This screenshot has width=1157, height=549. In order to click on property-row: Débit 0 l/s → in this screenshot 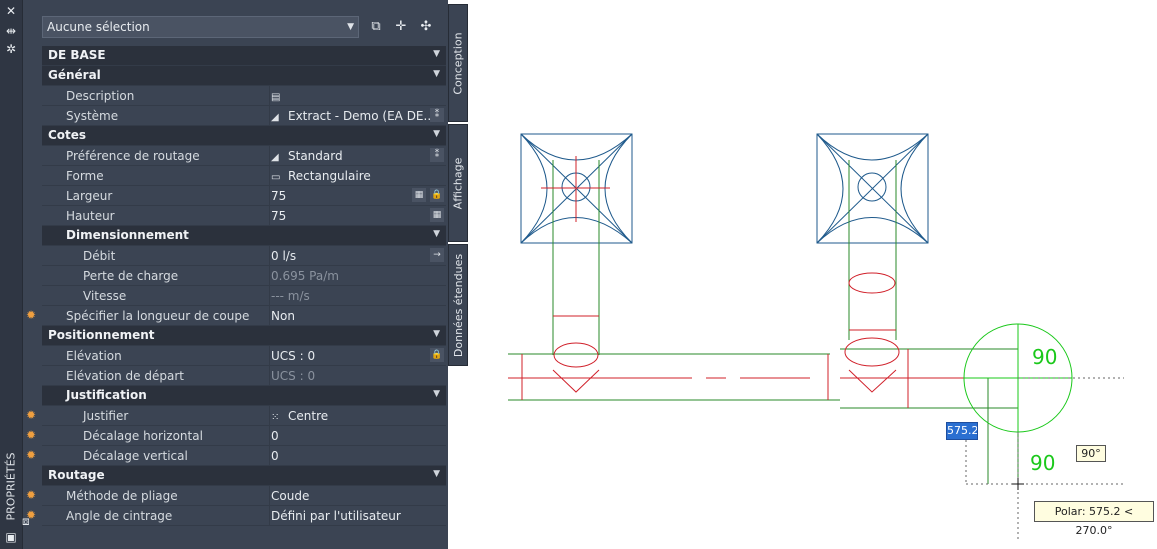, I will do `click(244, 256)`.